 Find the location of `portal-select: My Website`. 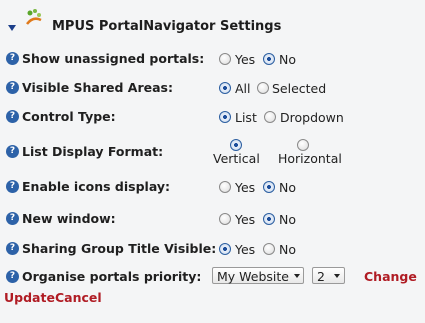

portal-select: My Website is located at coordinates (258, 275).